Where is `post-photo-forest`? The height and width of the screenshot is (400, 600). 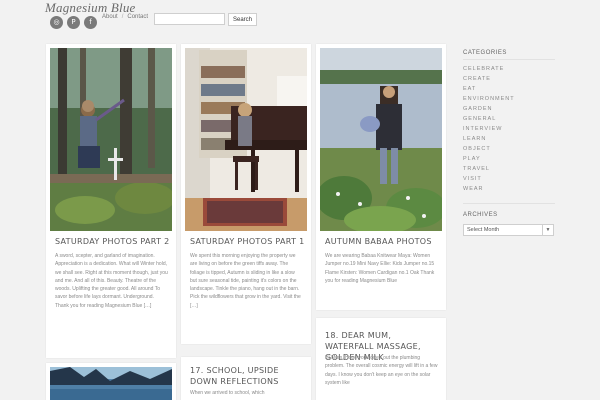 post-photo-forest is located at coordinates (111, 139).